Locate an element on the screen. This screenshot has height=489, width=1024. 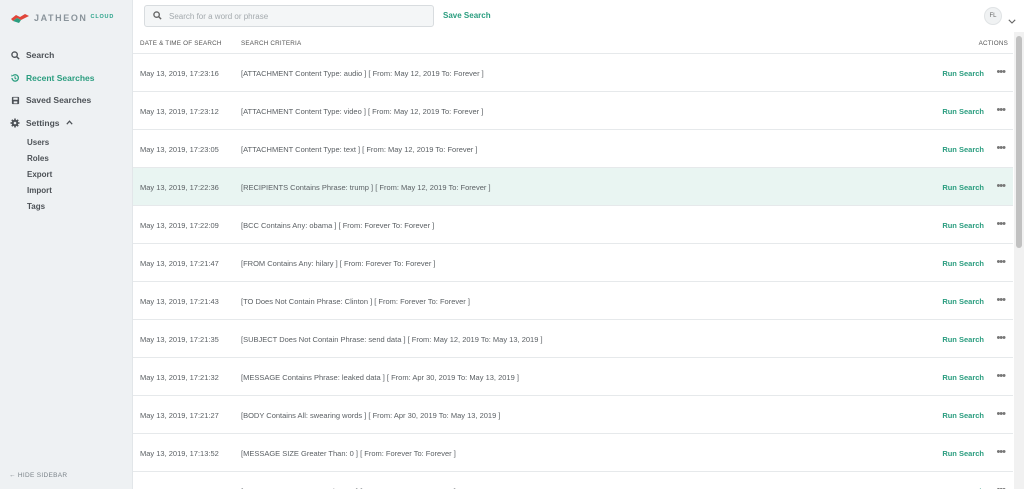
history-icon is located at coordinates (15, 78).